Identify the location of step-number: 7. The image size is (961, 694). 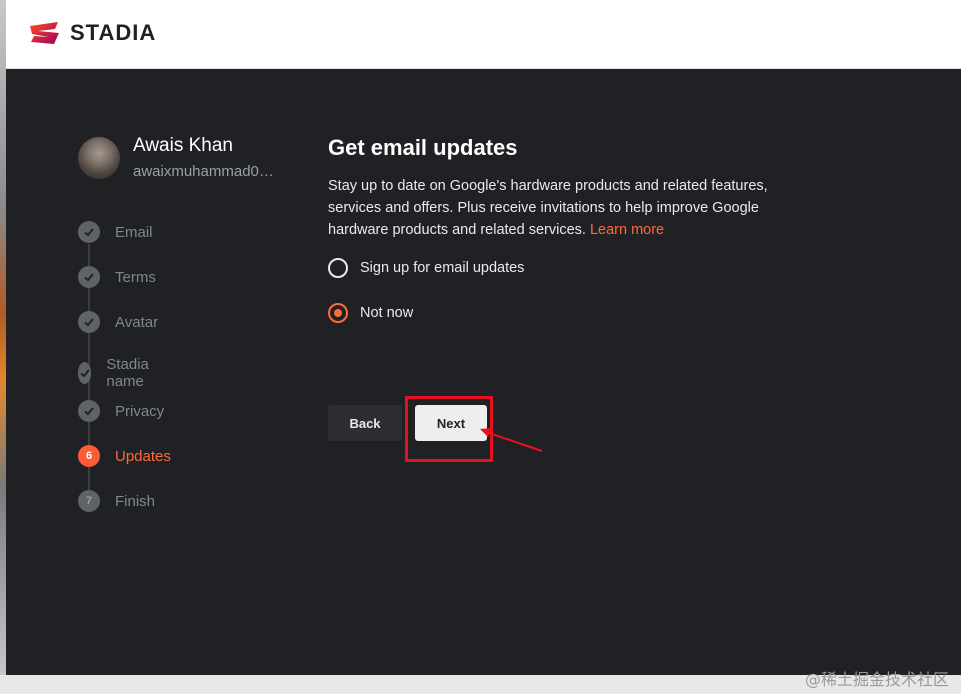
(89, 501).